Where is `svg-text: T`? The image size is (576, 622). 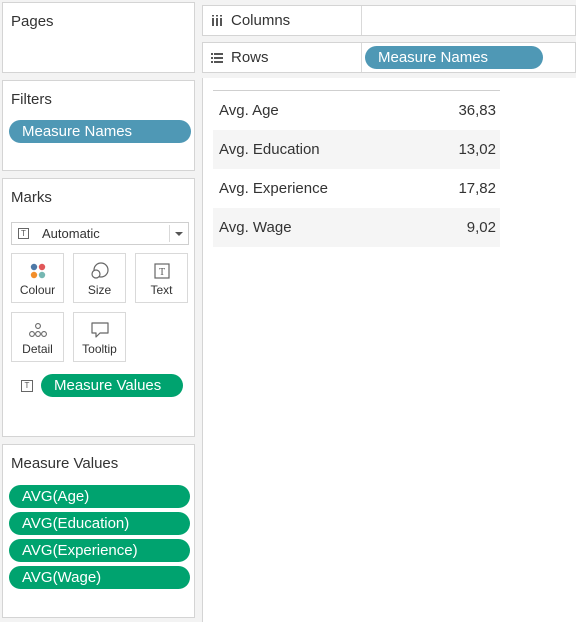
svg-text: T is located at coordinates (161, 272).